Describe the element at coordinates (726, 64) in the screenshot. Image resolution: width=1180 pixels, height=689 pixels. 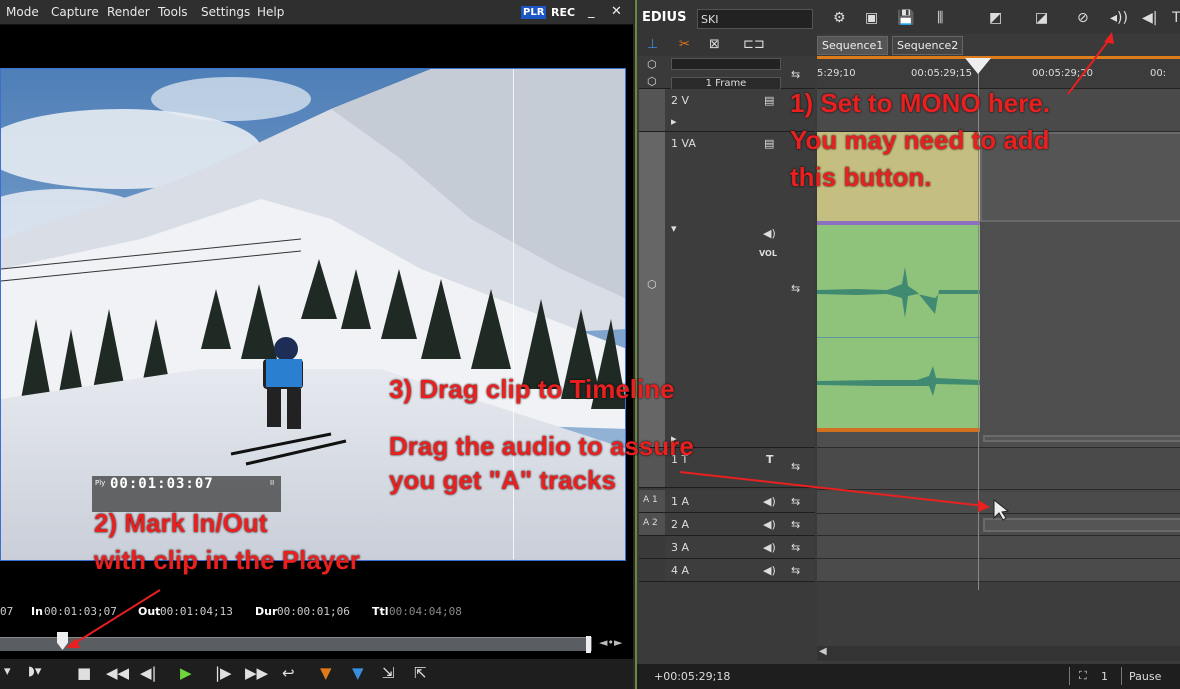
I see `zoom-slider` at that location.